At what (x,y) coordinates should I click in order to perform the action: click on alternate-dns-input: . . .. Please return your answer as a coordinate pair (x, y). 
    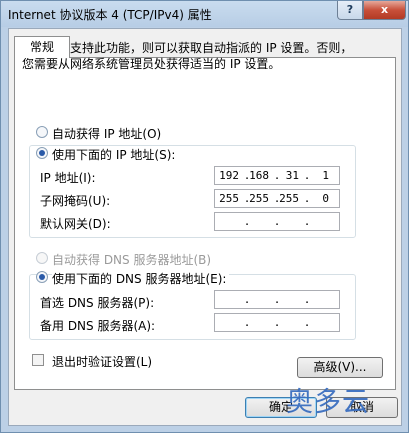
    Looking at the image, I should click on (277, 322).